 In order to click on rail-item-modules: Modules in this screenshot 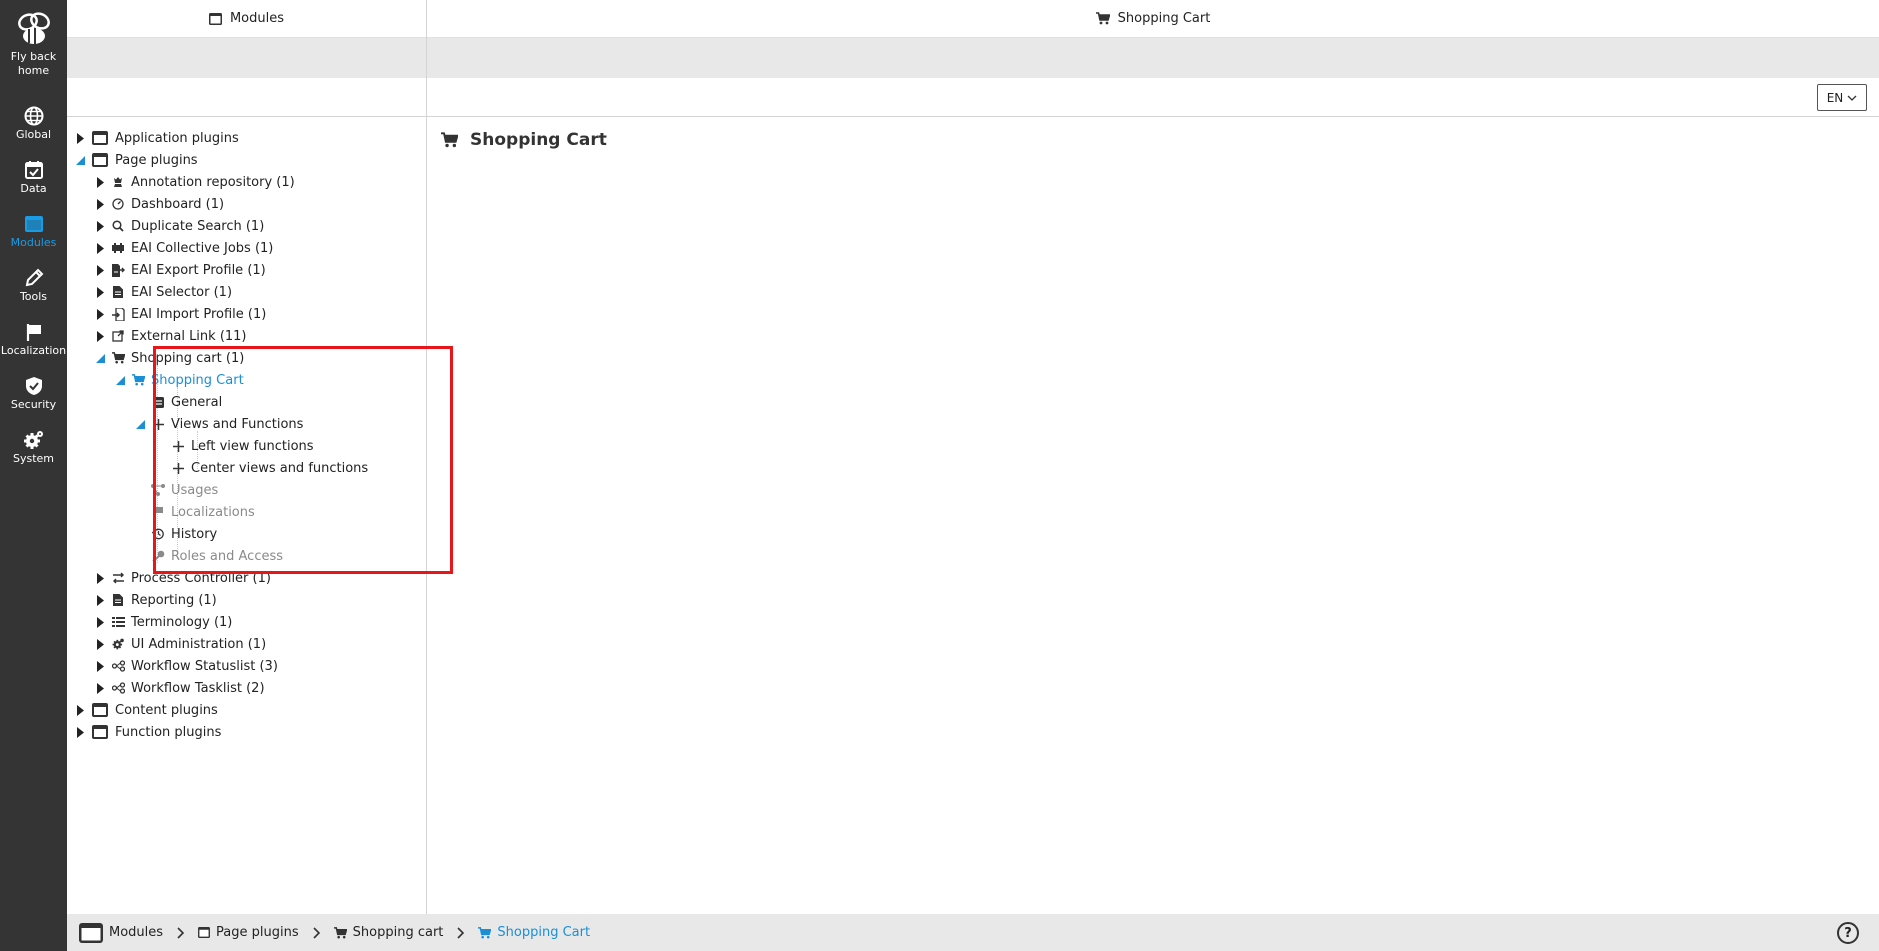, I will do `click(33, 232)`.